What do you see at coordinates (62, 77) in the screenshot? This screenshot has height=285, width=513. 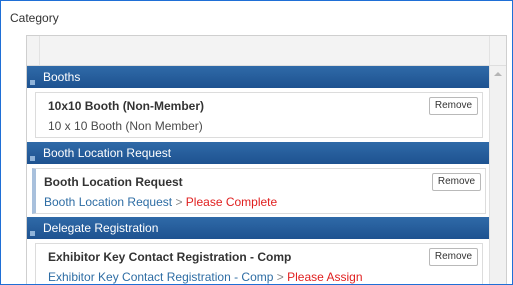 I see `group-label: Booths` at bounding box center [62, 77].